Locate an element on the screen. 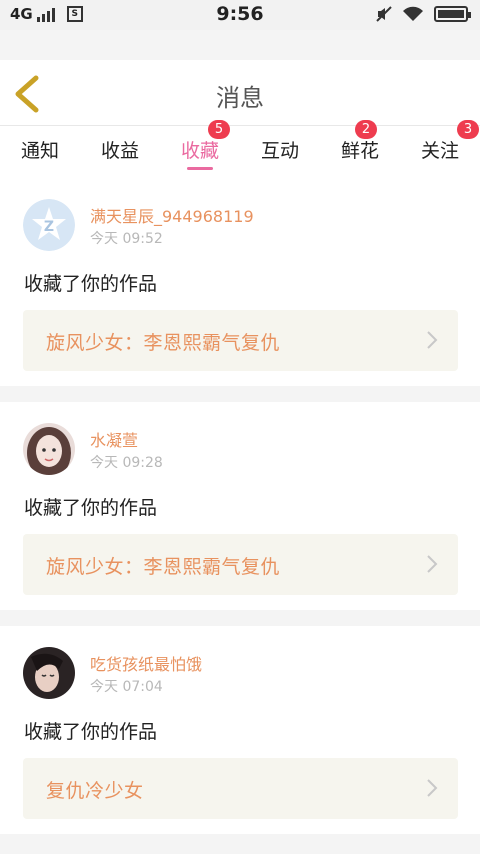 The image size is (480, 854). unread-badge: 2 is located at coordinates (366, 129).